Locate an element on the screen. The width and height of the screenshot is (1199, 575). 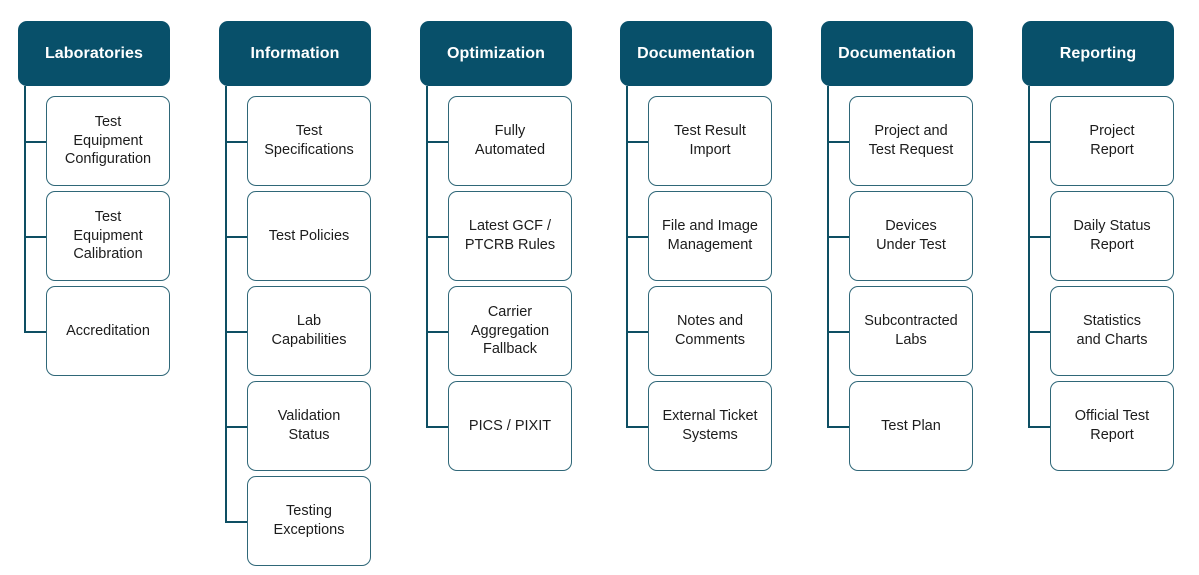
feature-box: Test Equipment Calibration is located at coordinates (108, 236).